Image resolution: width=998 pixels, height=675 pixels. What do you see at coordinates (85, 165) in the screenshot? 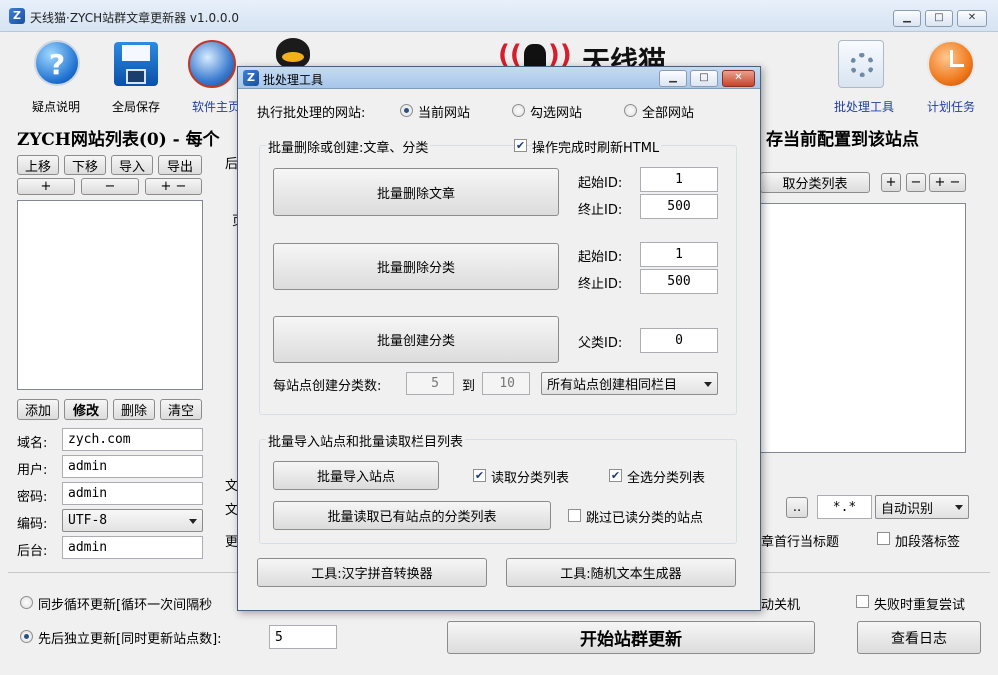
I see `move-down-button: 下移` at bounding box center [85, 165].